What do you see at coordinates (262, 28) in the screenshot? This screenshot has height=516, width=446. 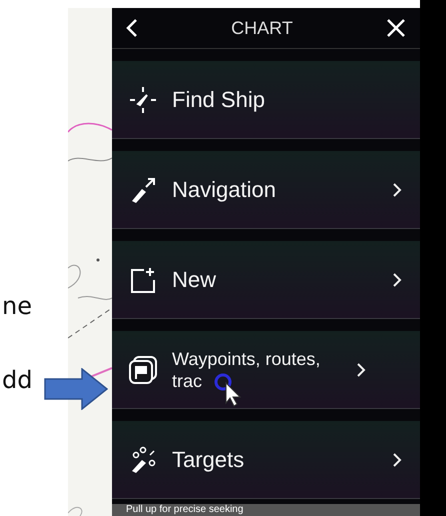 I see `menu-title: CHART` at bounding box center [262, 28].